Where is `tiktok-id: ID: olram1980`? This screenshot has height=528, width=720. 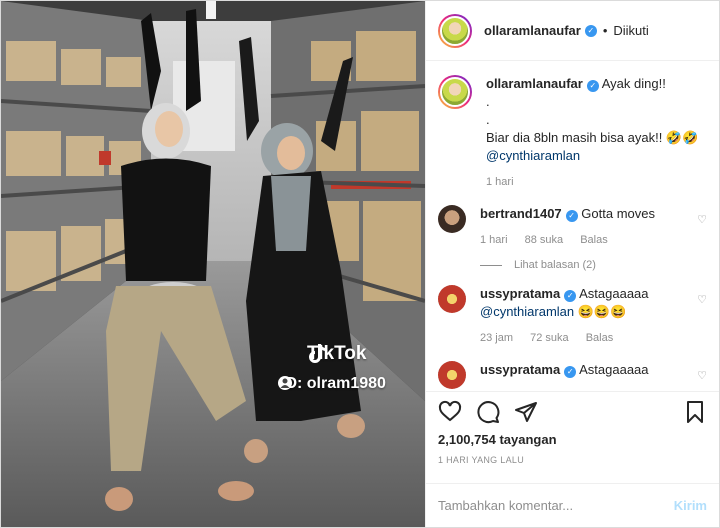 tiktok-id: ID: olram1980 is located at coordinates (331, 384).